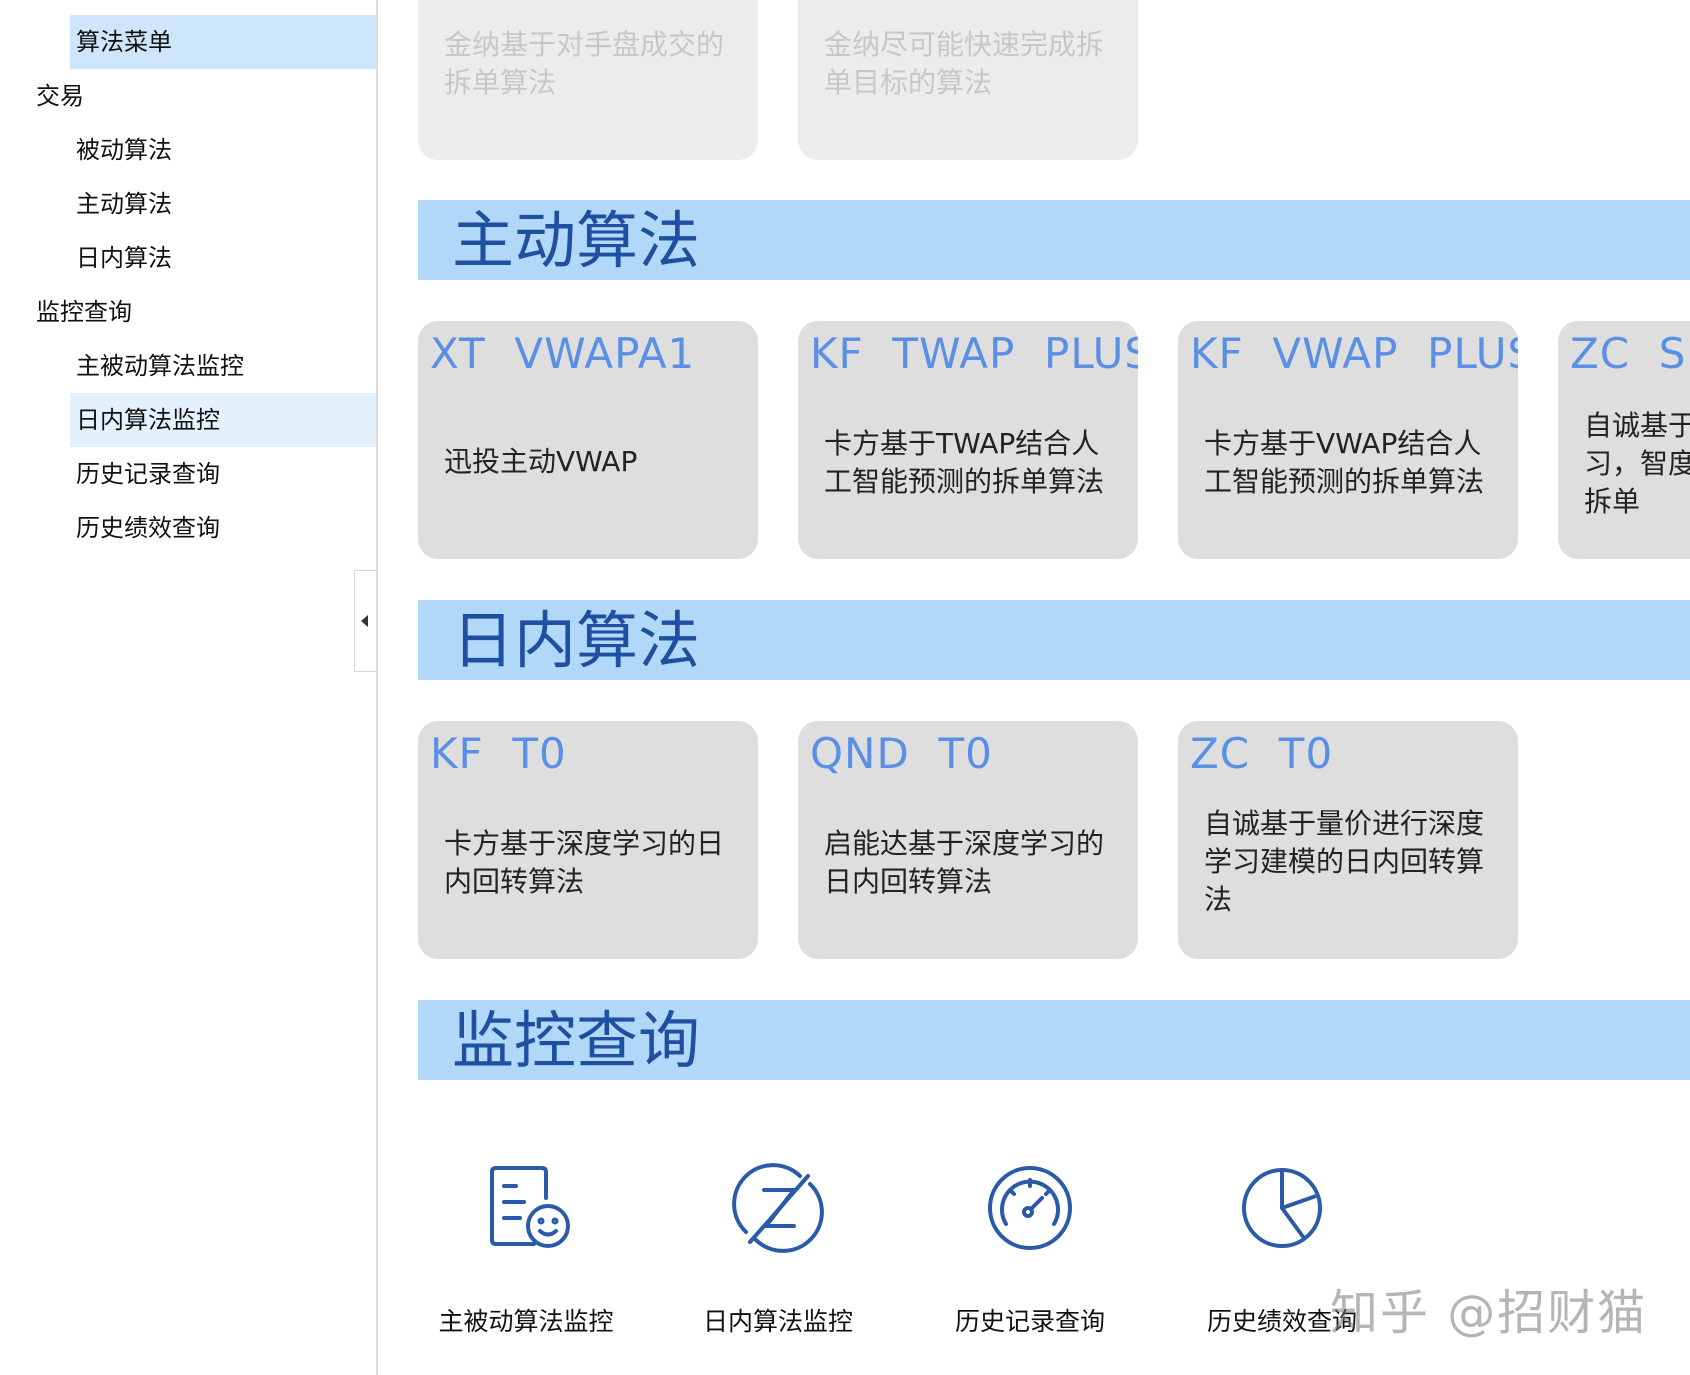 The image size is (1690, 1375). What do you see at coordinates (124, 42) in the screenshot?
I see `sidebar-item-label: 算法菜单` at bounding box center [124, 42].